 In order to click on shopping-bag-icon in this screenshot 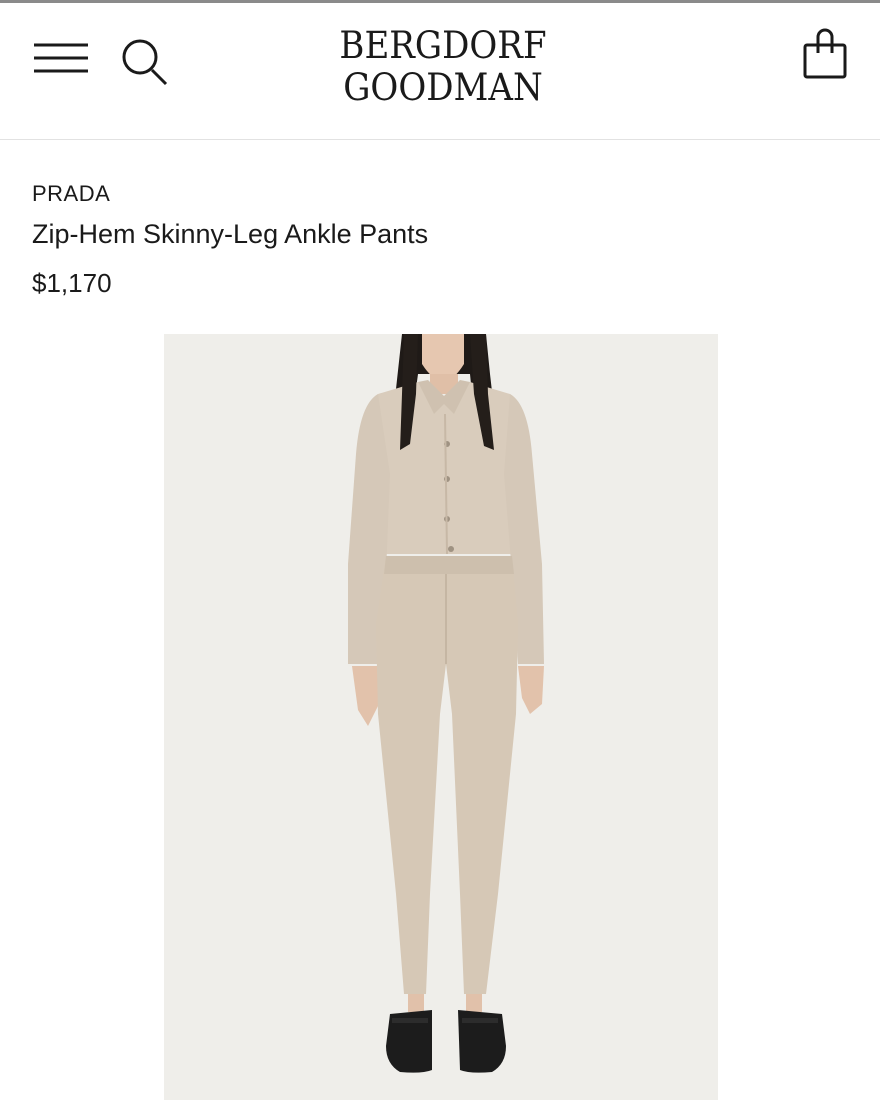, I will do `click(825, 53)`.